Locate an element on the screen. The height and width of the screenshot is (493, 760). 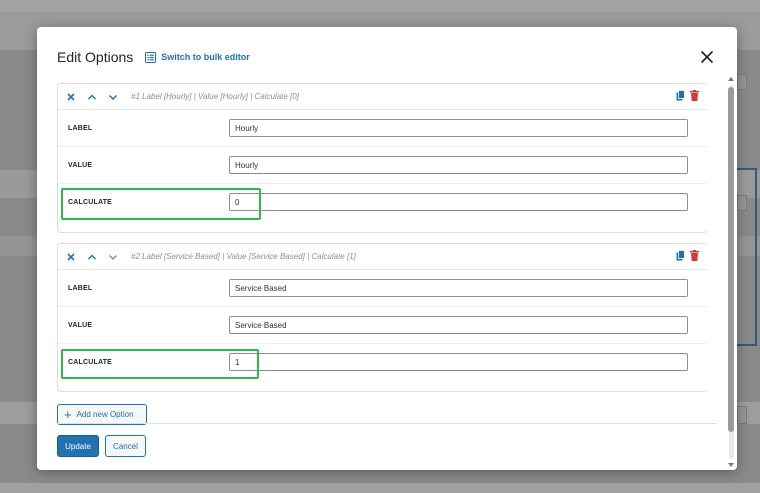
list-icon is located at coordinates (151, 57).